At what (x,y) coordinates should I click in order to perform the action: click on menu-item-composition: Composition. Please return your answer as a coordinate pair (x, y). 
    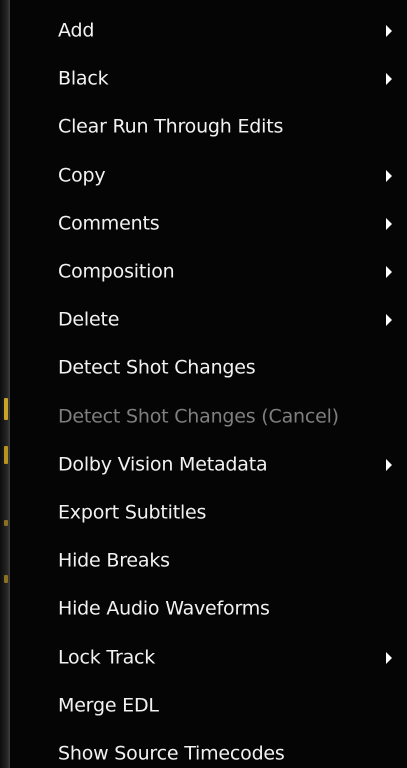
    Looking at the image, I should click on (208, 272).